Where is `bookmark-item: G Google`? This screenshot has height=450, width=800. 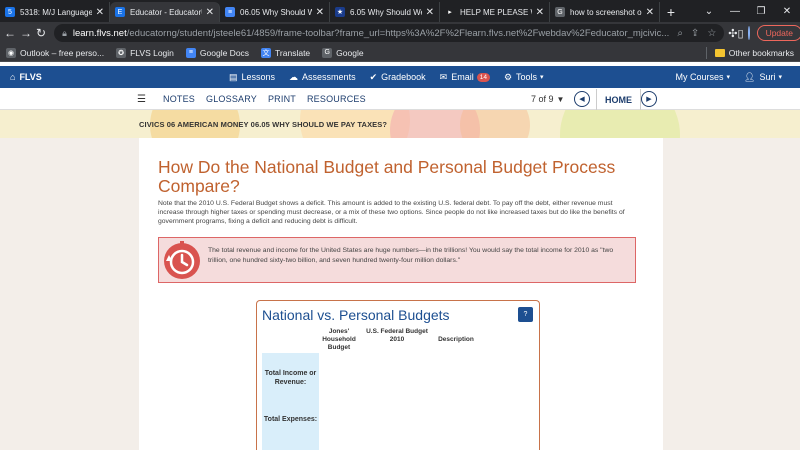 bookmark-item: G Google is located at coordinates (343, 52).